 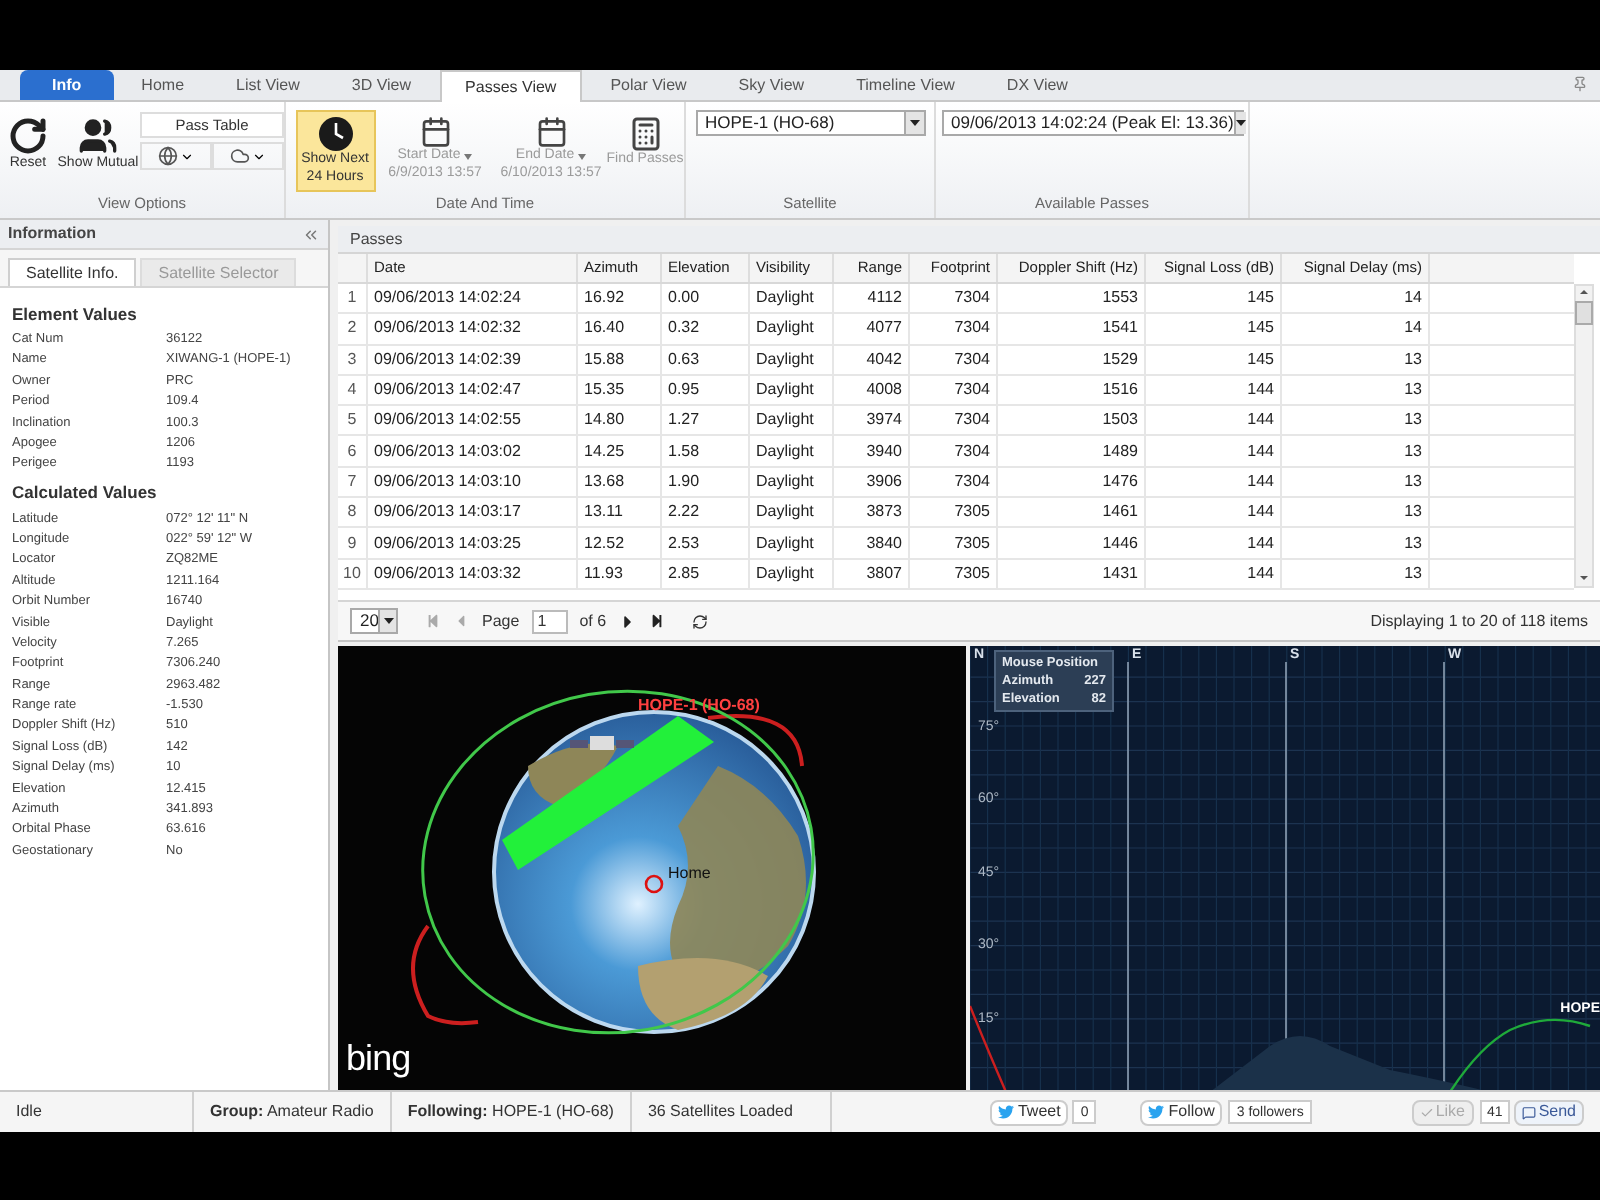 What do you see at coordinates (473, 573) in the screenshot?
I see `table-cell: 09/06/2013 14:03:32` at bounding box center [473, 573].